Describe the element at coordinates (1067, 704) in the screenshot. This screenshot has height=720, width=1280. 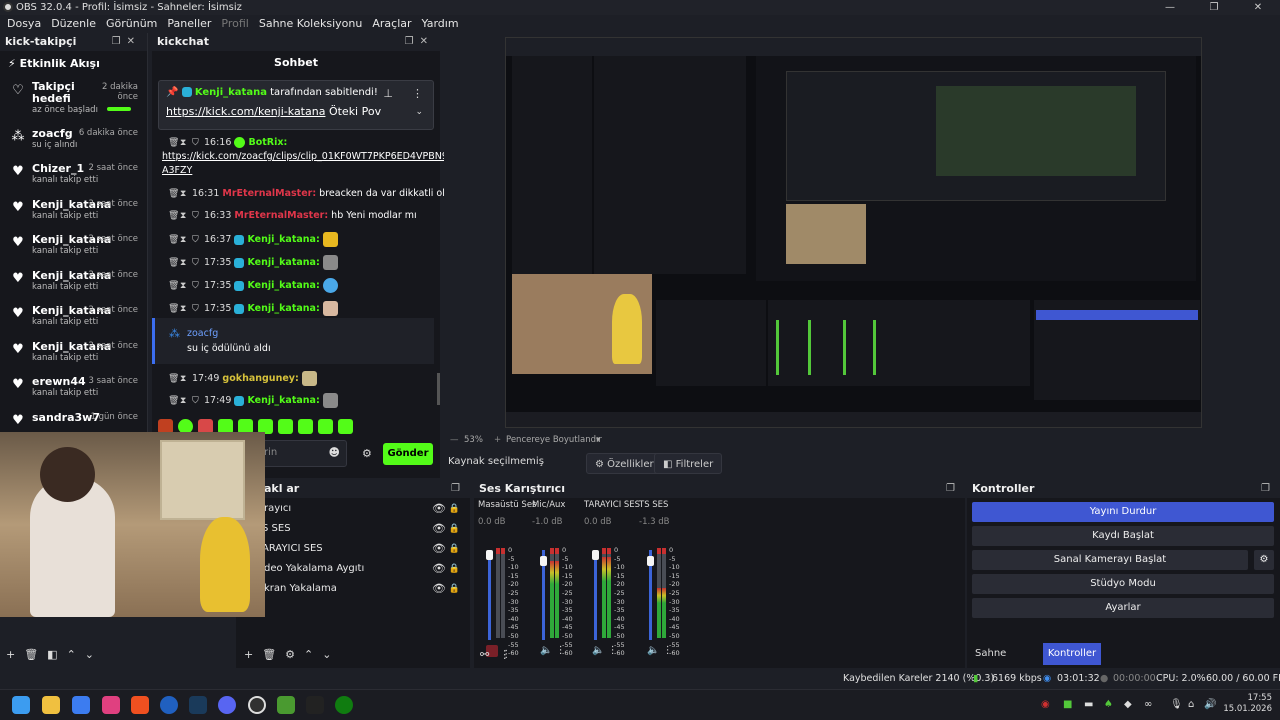
I see `tray-icon: ■` at that location.